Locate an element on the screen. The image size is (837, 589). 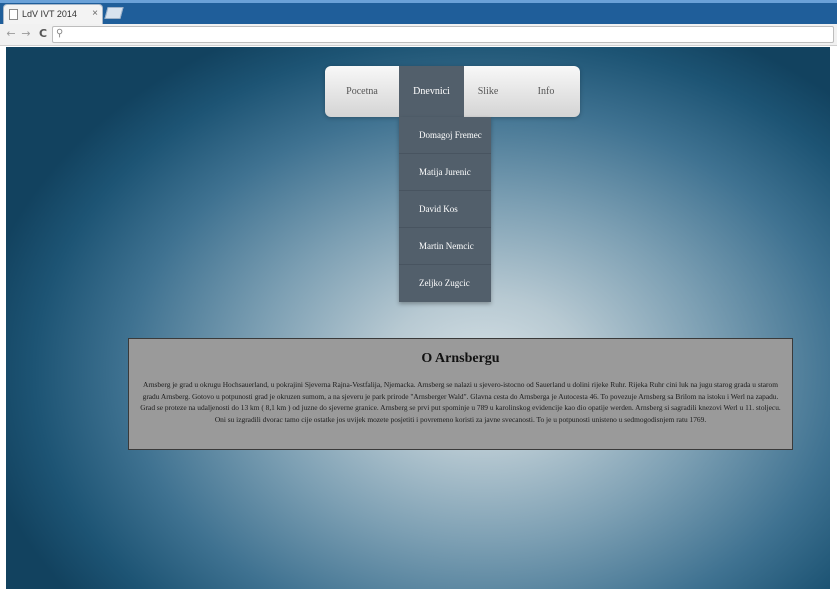
dropdown-item: Zeljko Zugcic is located at coordinates (445, 283).